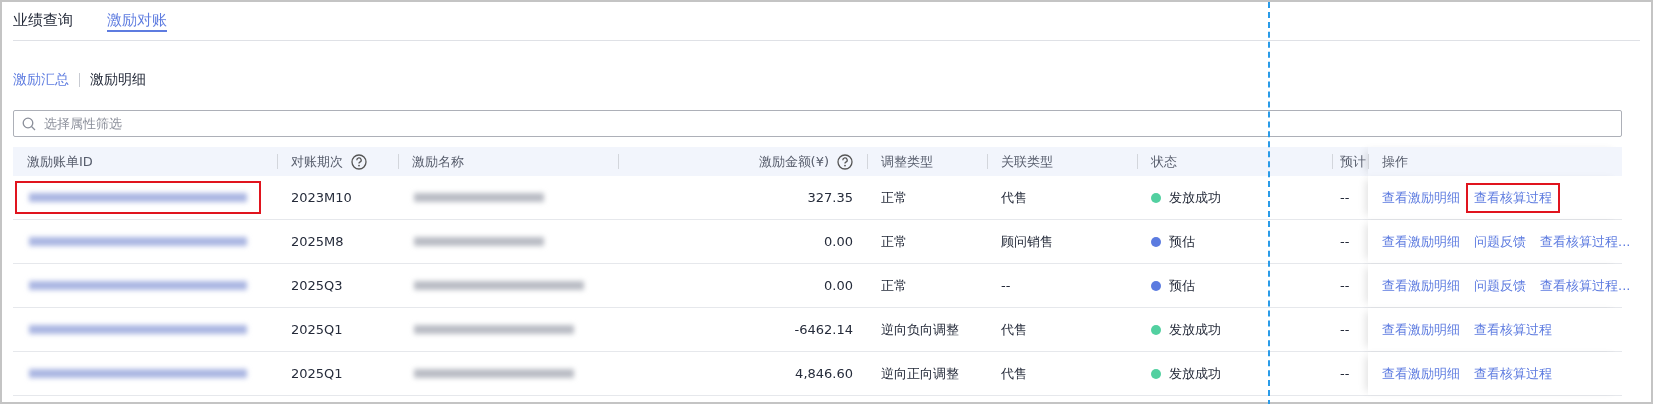 This screenshot has height=404, width=1653. What do you see at coordinates (29, 124) in the screenshot?
I see `search-icon` at bounding box center [29, 124].